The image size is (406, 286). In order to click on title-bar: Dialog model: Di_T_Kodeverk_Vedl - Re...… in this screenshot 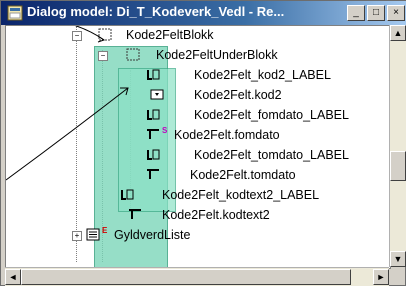, I will do `click(203, 13)`.